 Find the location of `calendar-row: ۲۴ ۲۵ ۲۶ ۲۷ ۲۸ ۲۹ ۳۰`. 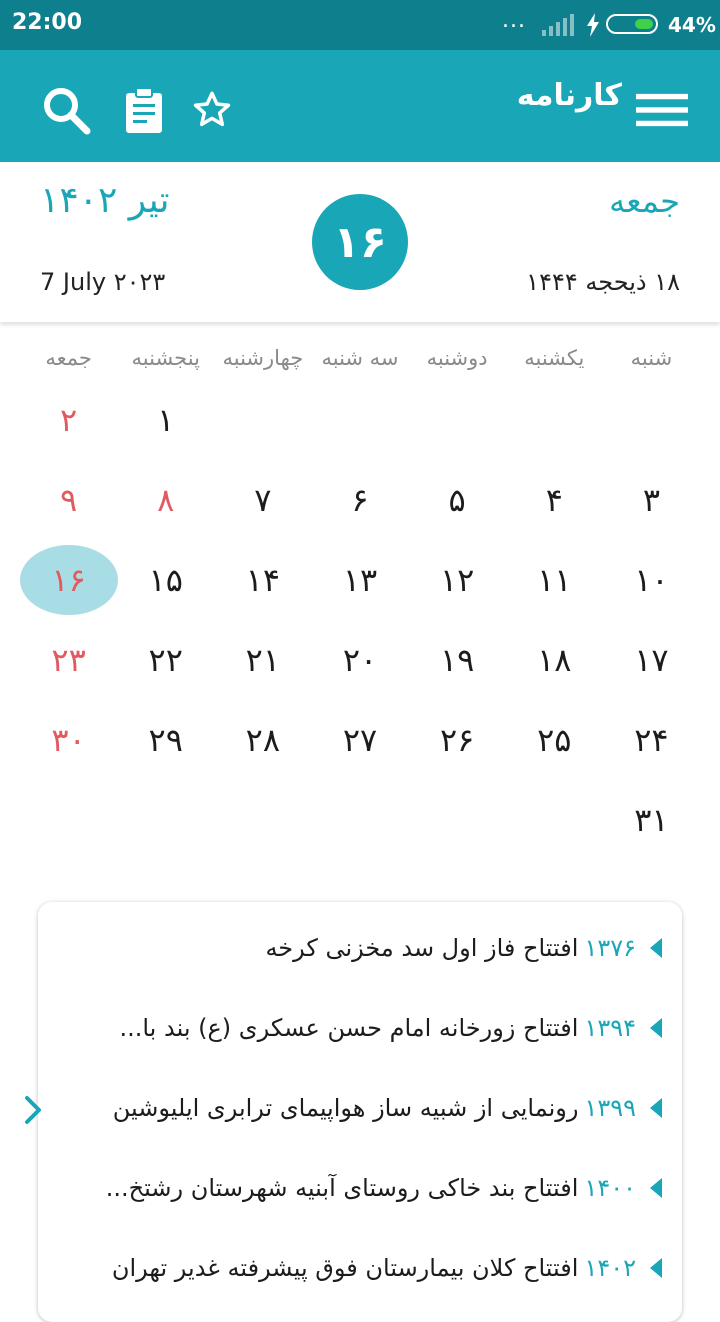

calendar-row: ۲۴ ۲۵ ۲۶ ۲۷ ۲۸ ۲۹ ۳۰ is located at coordinates (360, 740).